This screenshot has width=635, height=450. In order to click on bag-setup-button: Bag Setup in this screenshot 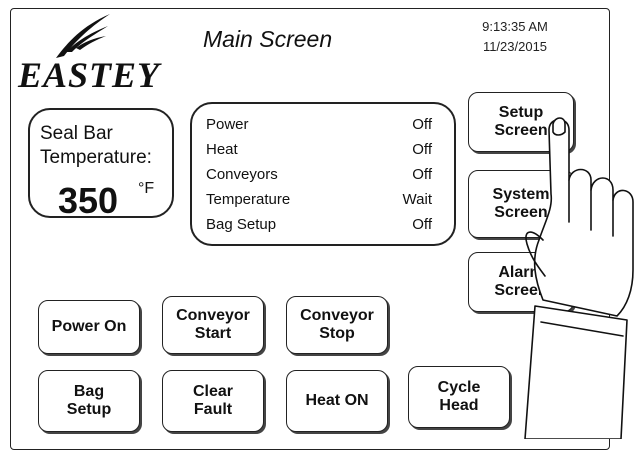, I will do `click(89, 401)`.